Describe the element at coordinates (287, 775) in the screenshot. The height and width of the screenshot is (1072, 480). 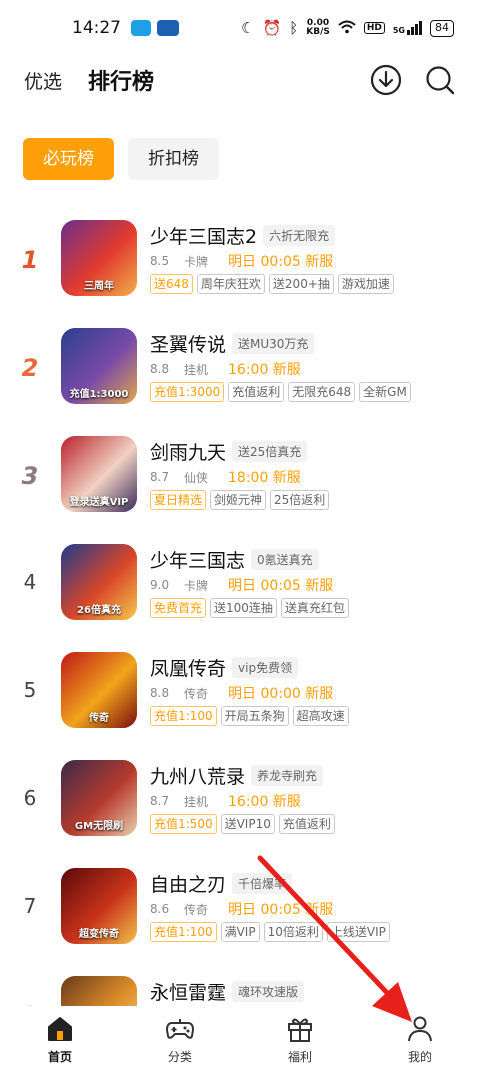
I see `promo-badge: 养龙寺刷充` at that location.